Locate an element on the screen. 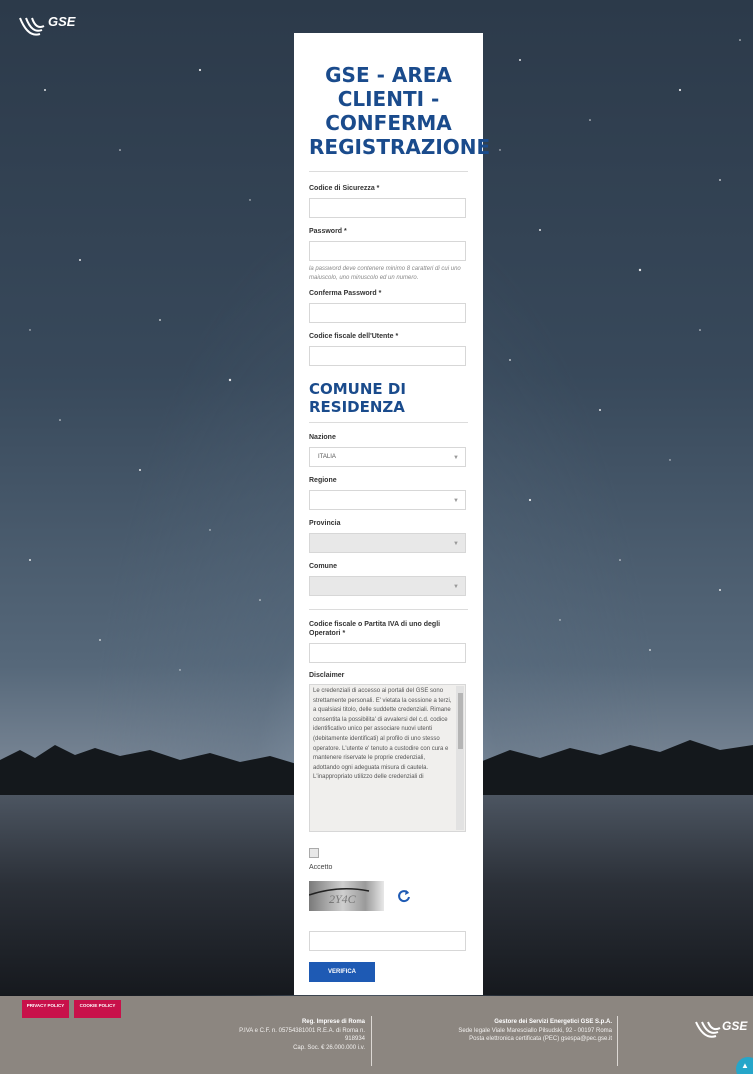 The width and height of the screenshot is (753, 1074). captcha-row: 2Y4C is located at coordinates (388, 896).